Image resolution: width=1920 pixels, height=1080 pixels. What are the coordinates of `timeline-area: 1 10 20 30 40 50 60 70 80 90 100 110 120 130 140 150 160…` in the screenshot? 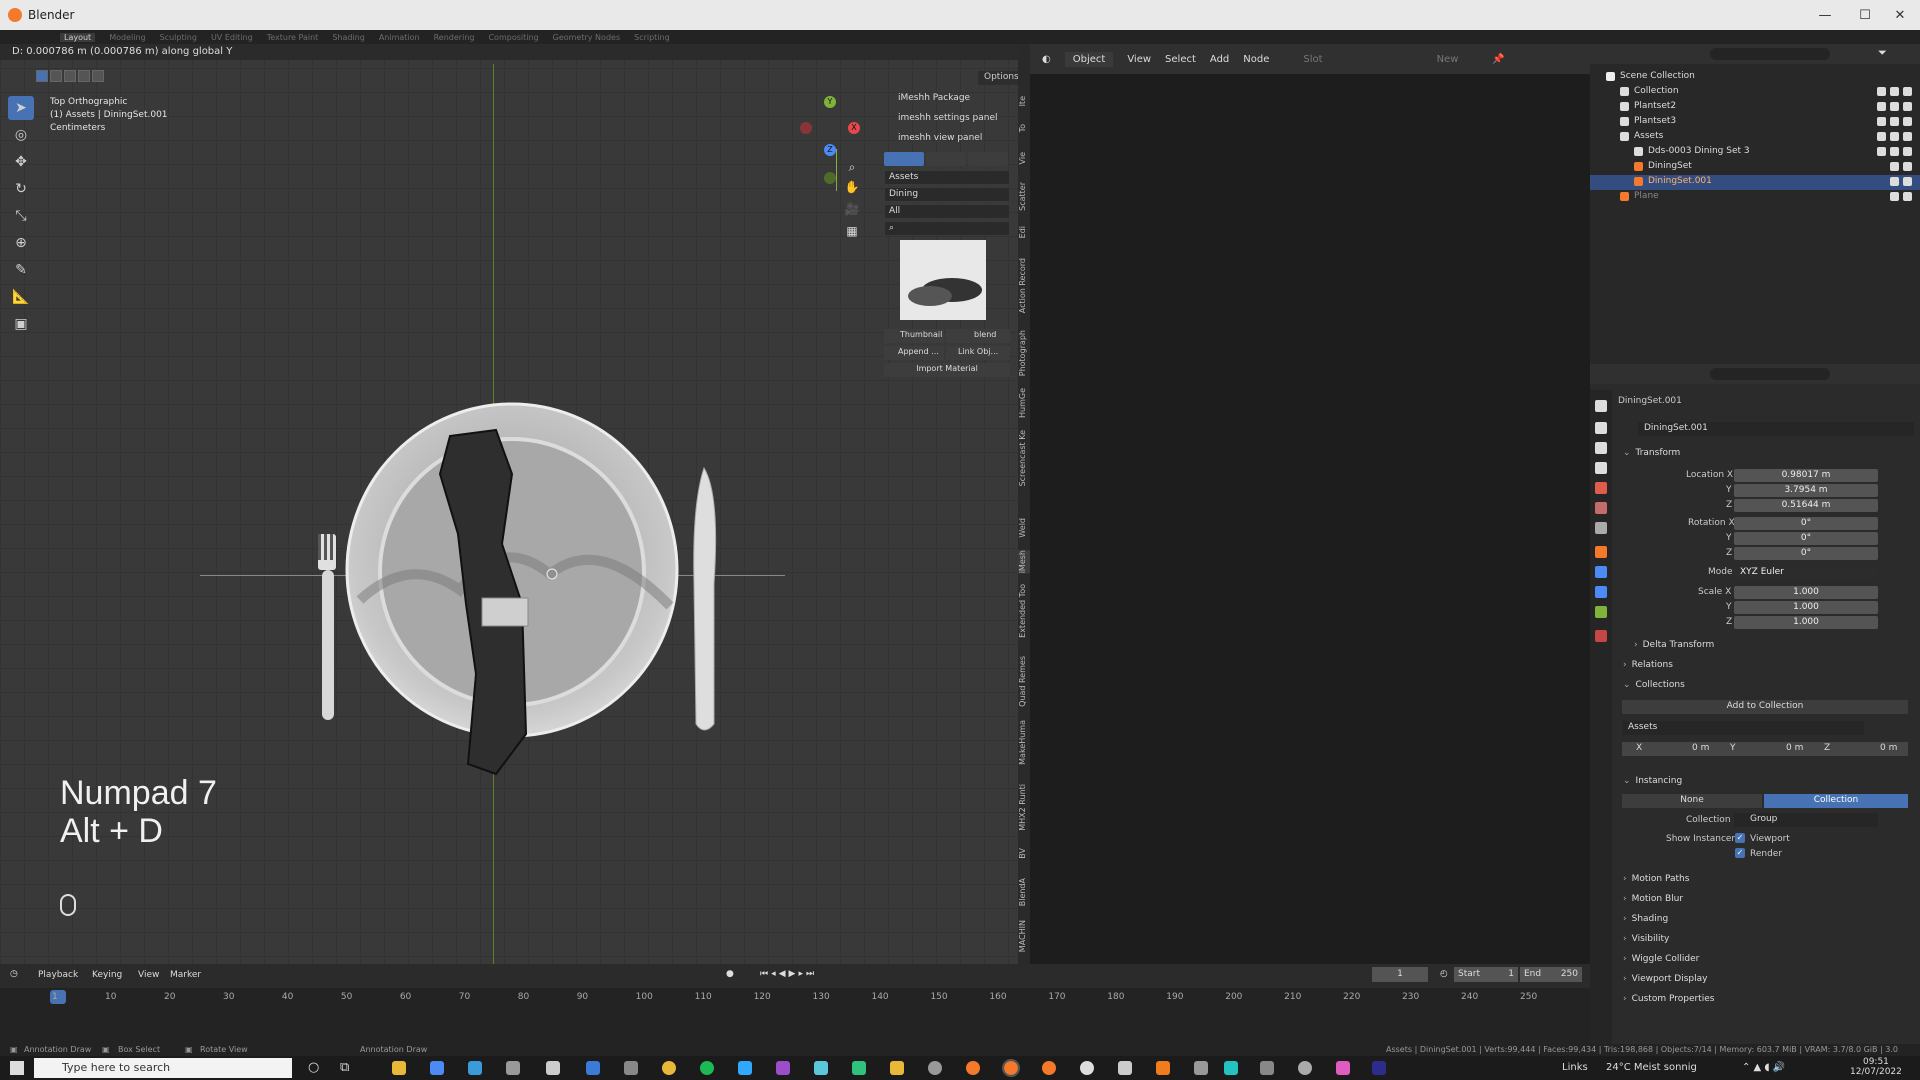 It's located at (795, 1018).